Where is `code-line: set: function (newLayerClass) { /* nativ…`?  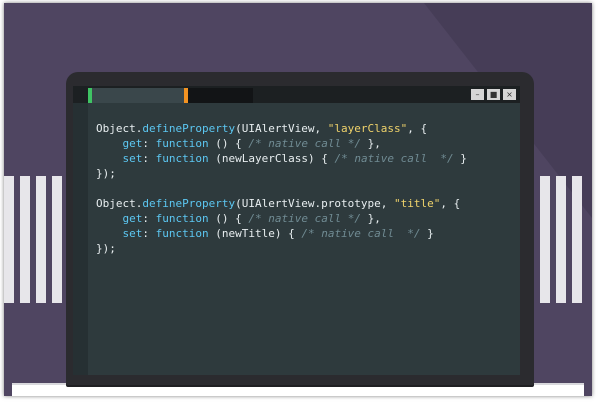 code-line: set: function (newLayerClass) { /* nativ… is located at coordinates (281, 158).